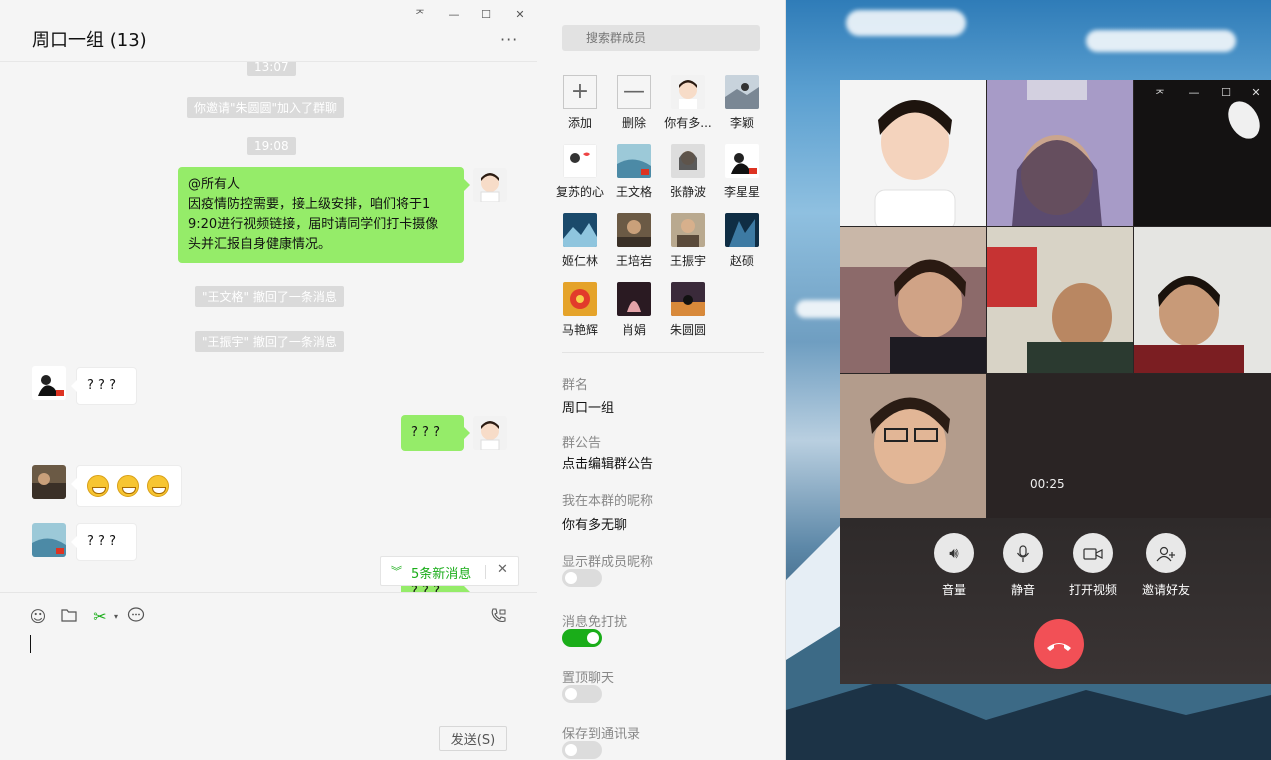  I want to click on remove-member-button: — 删除, so click(634, 103).